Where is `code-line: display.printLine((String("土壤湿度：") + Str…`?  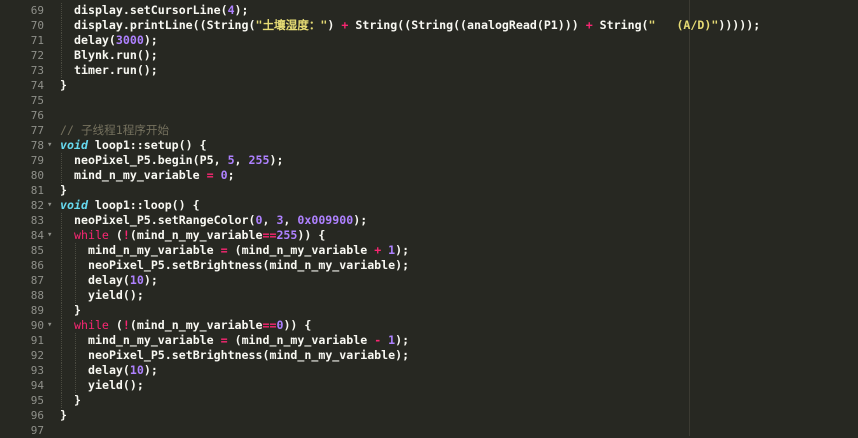 code-line: display.printLine((String("土壤湿度：") + Str… is located at coordinates (417, 25).